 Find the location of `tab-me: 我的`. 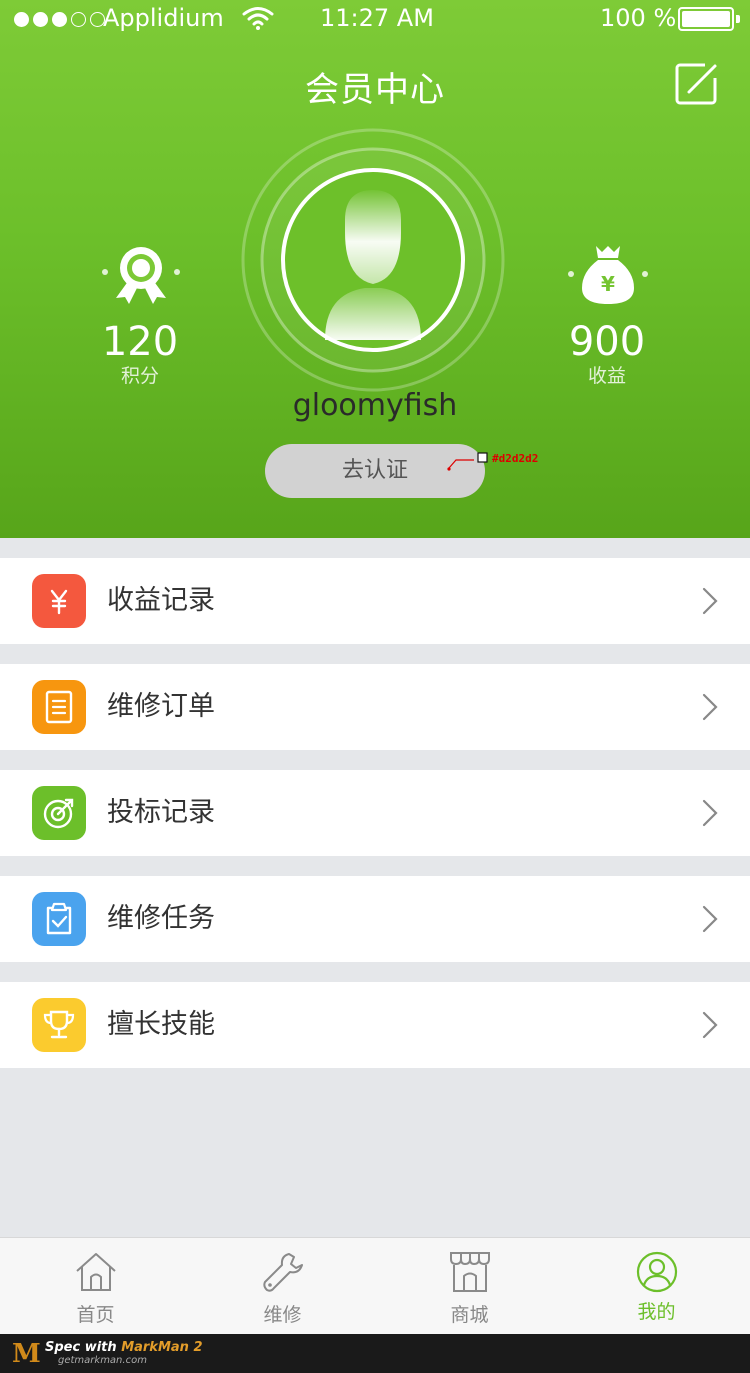

tab-me: 我的 is located at coordinates (656, 1286).